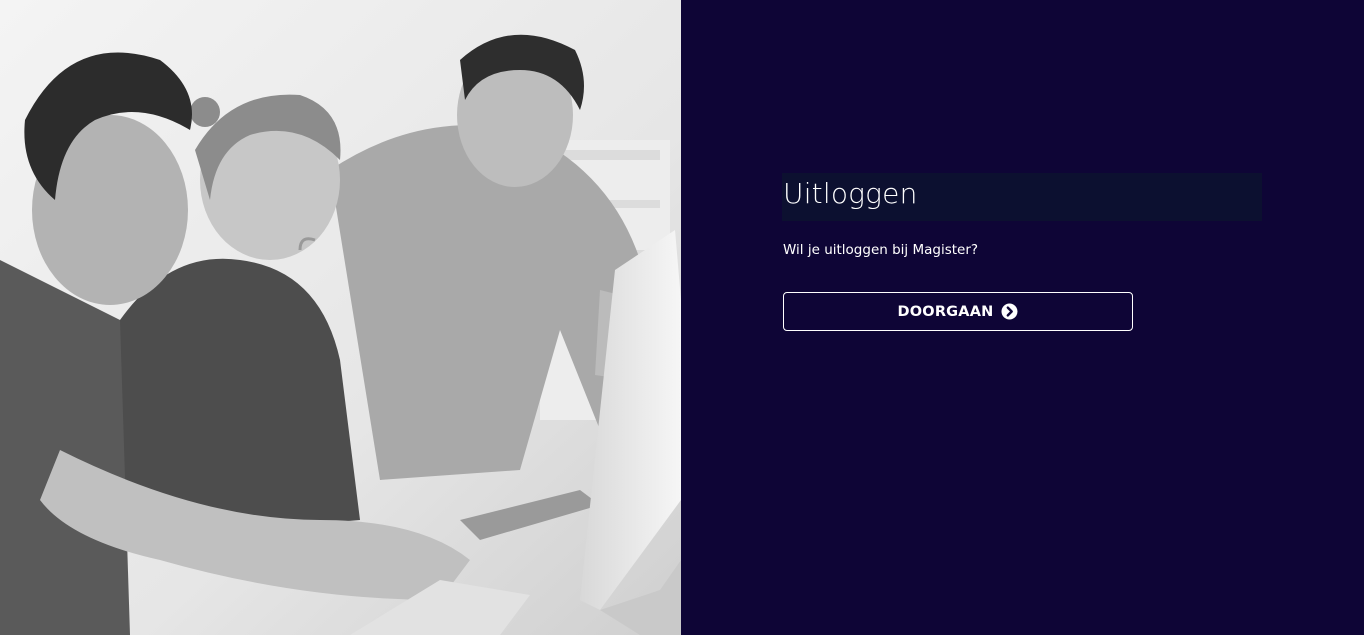  I want to click on page-title: Uitloggen, so click(850, 193).